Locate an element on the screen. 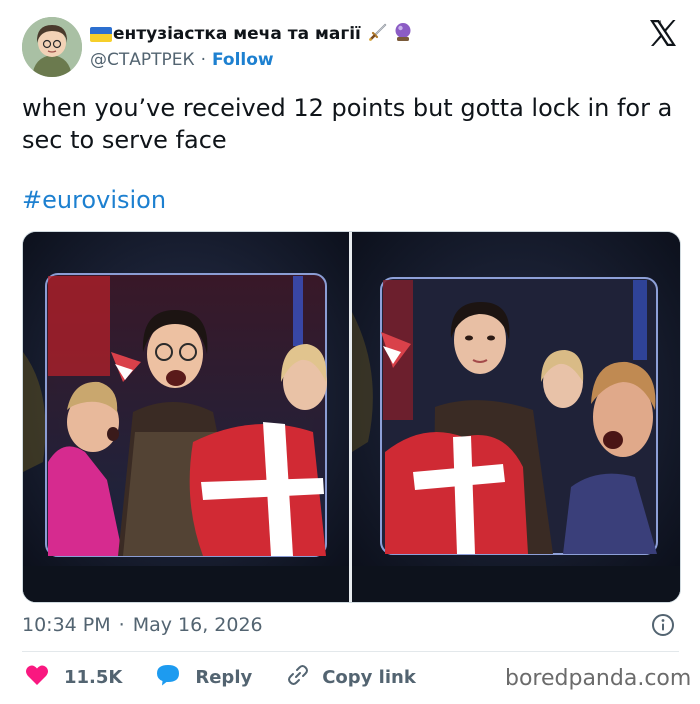 The width and height of the screenshot is (700, 704). reply-button: Reply is located at coordinates (204, 677).